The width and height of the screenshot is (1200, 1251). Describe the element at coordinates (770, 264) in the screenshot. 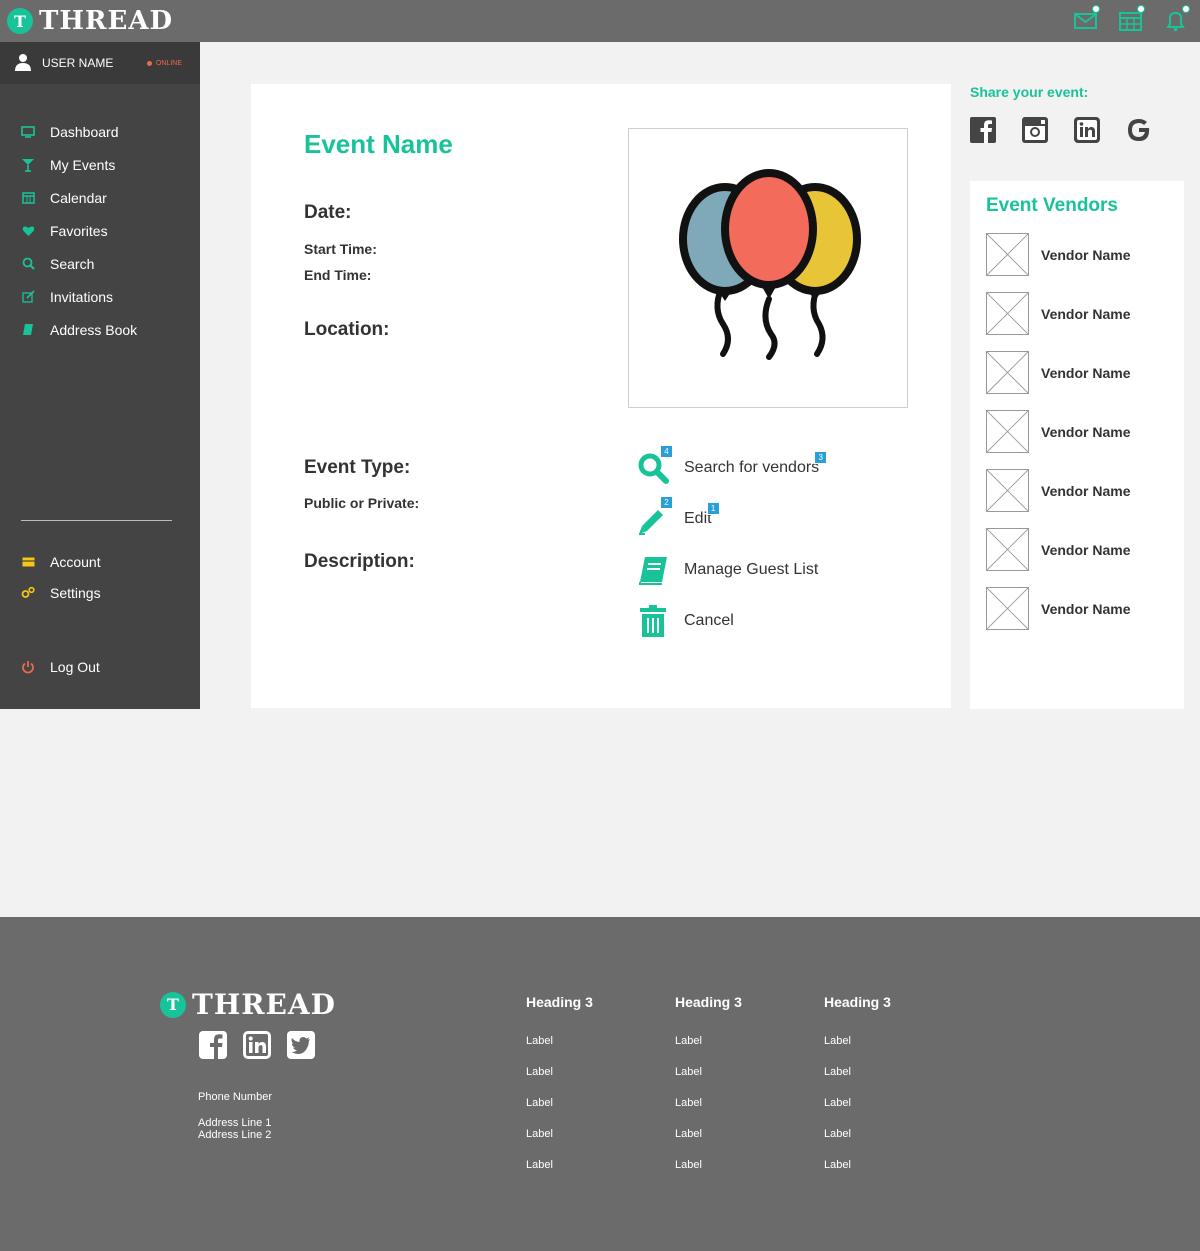

I see `balloons-icon` at that location.